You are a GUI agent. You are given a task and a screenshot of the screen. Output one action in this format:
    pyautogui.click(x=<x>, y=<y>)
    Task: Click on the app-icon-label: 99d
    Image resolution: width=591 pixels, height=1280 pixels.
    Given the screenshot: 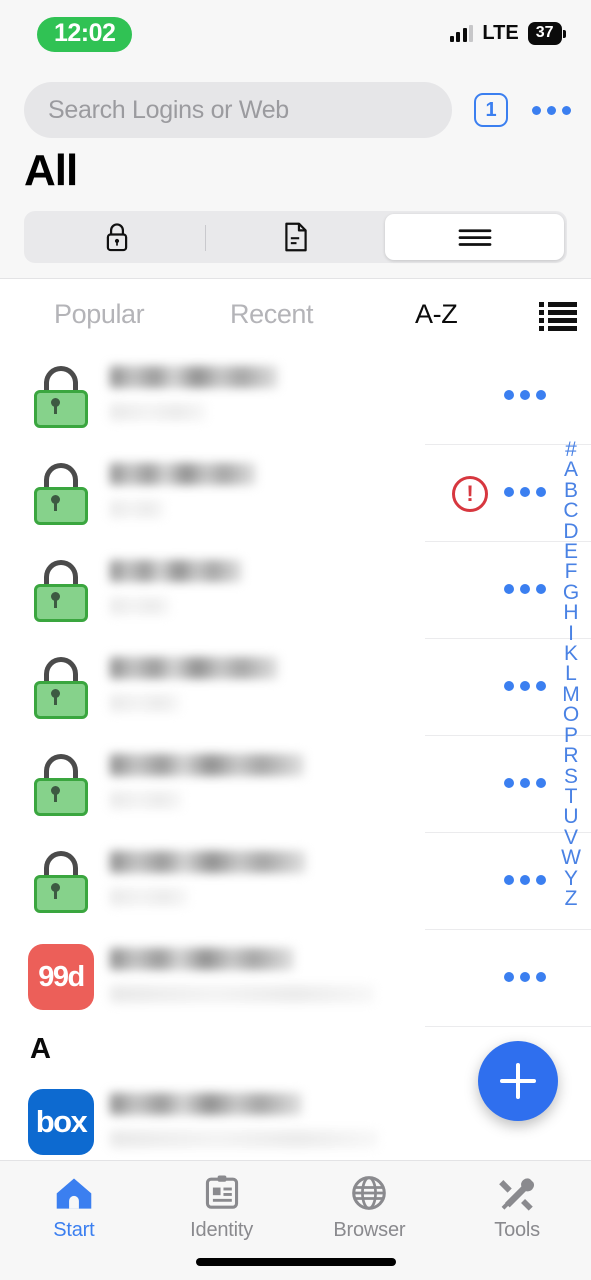 What is the action you would take?
    pyautogui.click(x=61, y=977)
    